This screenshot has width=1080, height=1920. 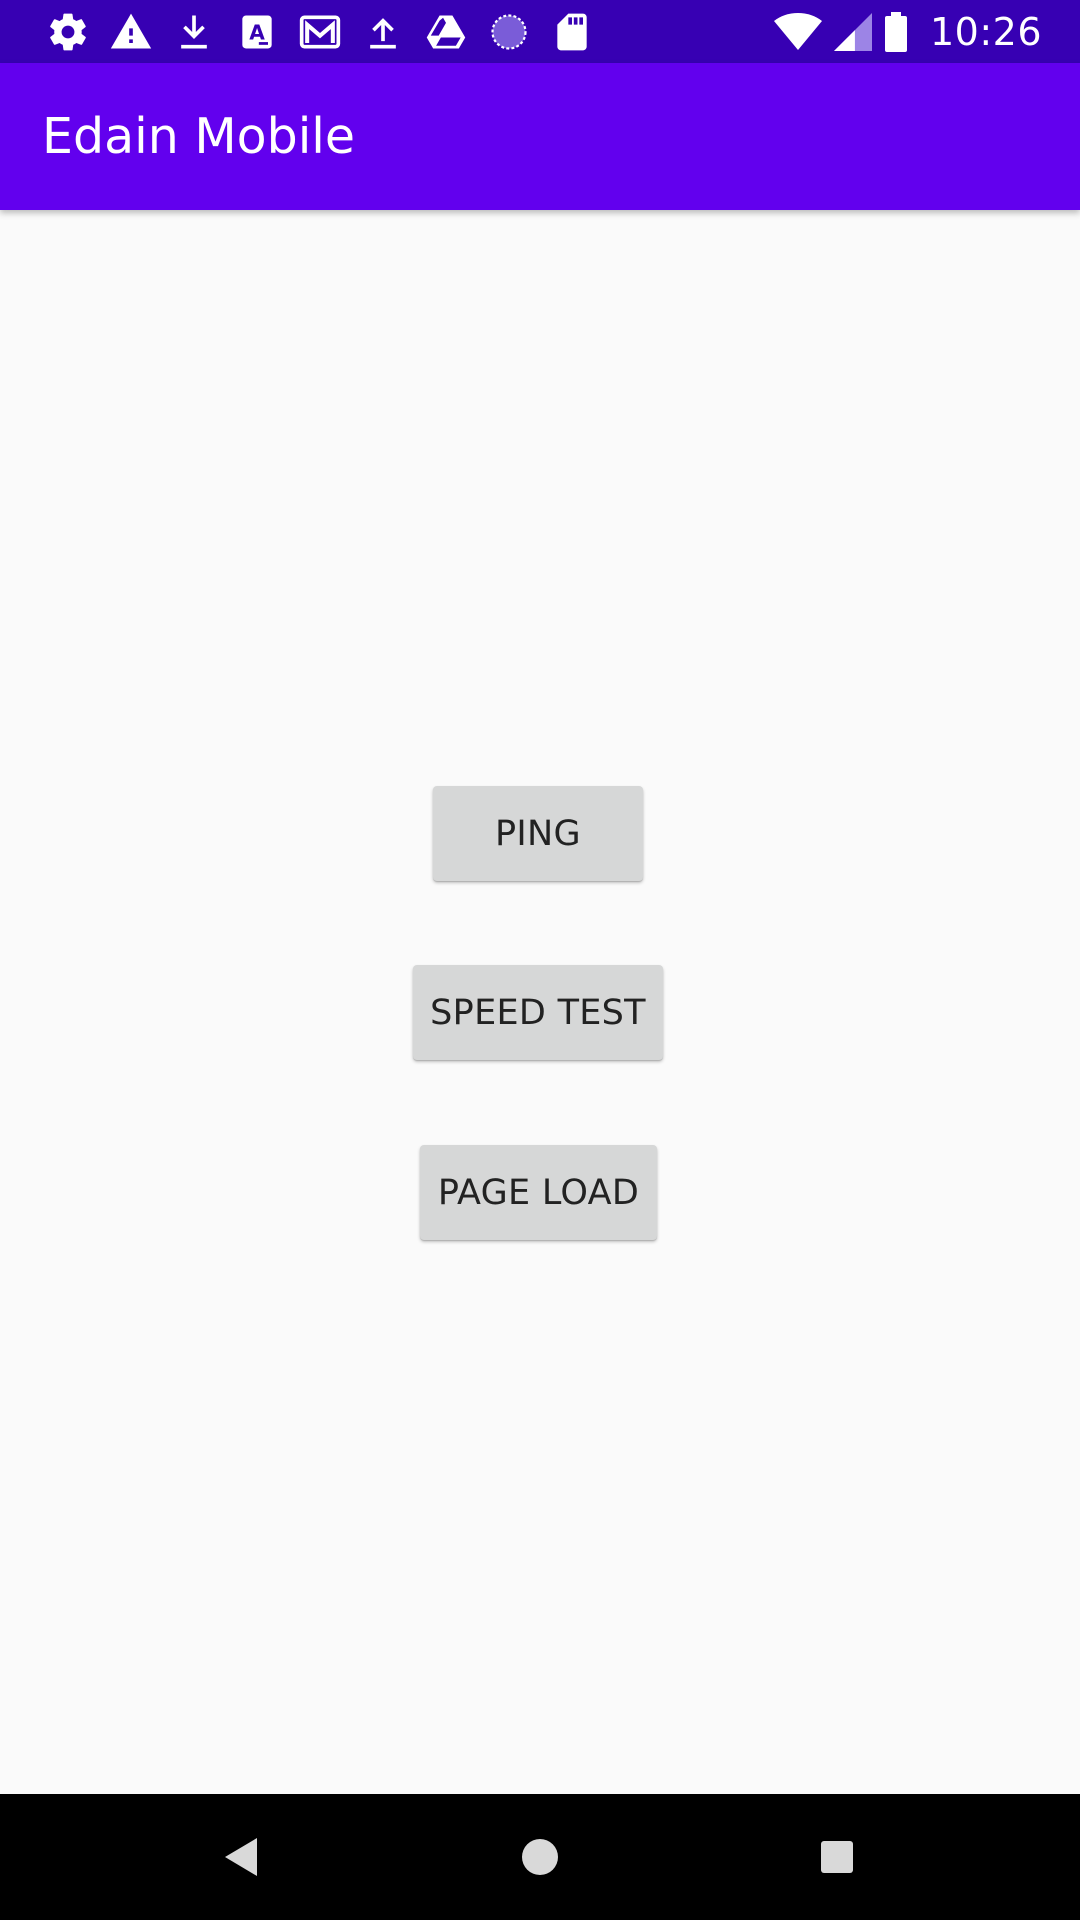 What do you see at coordinates (241, 1857) in the screenshot?
I see `back-icon` at bounding box center [241, 1857].